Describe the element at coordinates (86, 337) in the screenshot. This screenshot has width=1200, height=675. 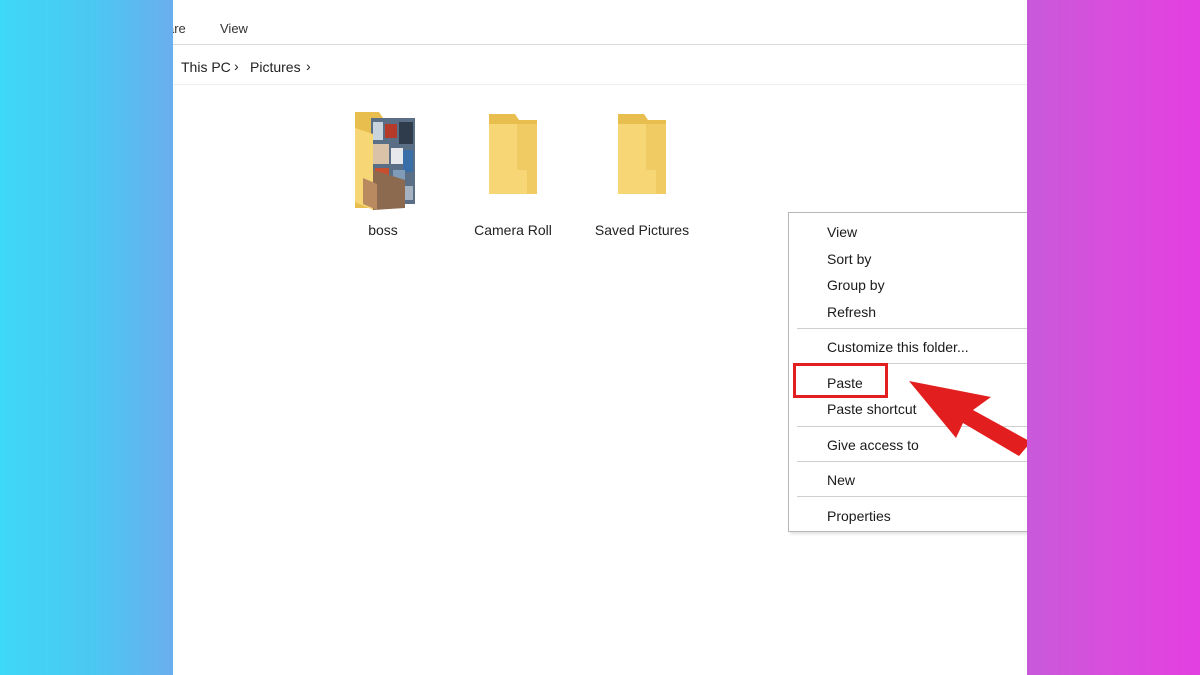
I see `background-left-band` at that location.